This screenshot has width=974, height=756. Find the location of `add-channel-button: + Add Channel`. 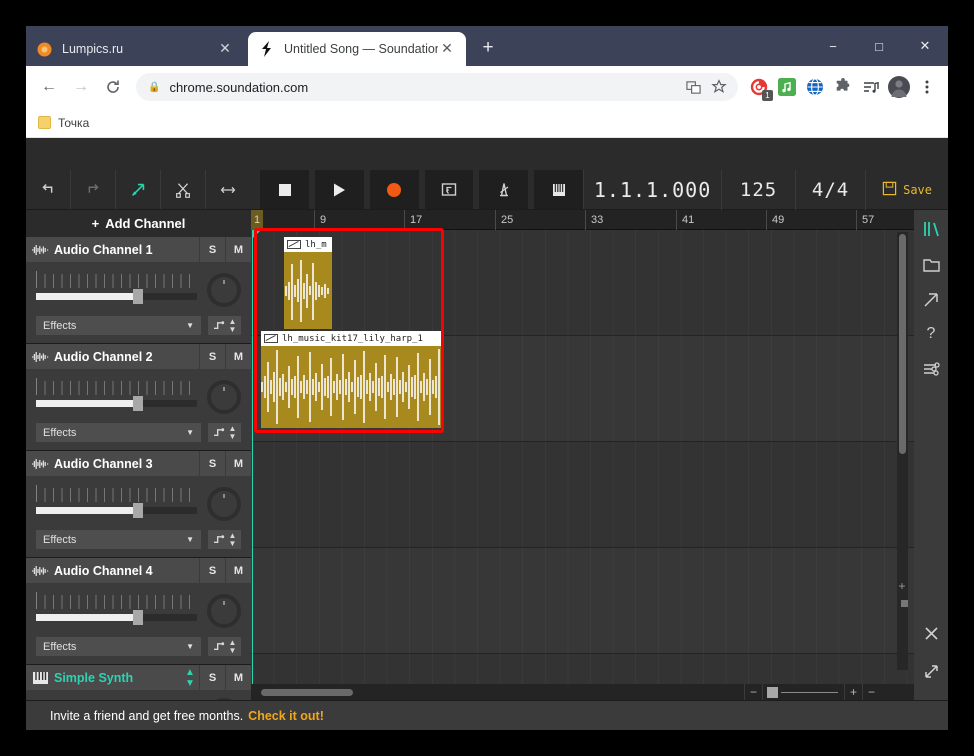

add-channel-button: + Add Channel is located at coordinates (138, 223).